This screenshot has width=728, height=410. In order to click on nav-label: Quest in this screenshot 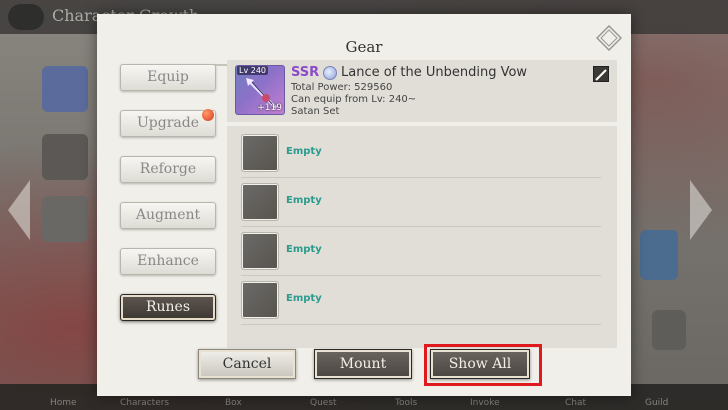, I will do `click(323, 403)`.